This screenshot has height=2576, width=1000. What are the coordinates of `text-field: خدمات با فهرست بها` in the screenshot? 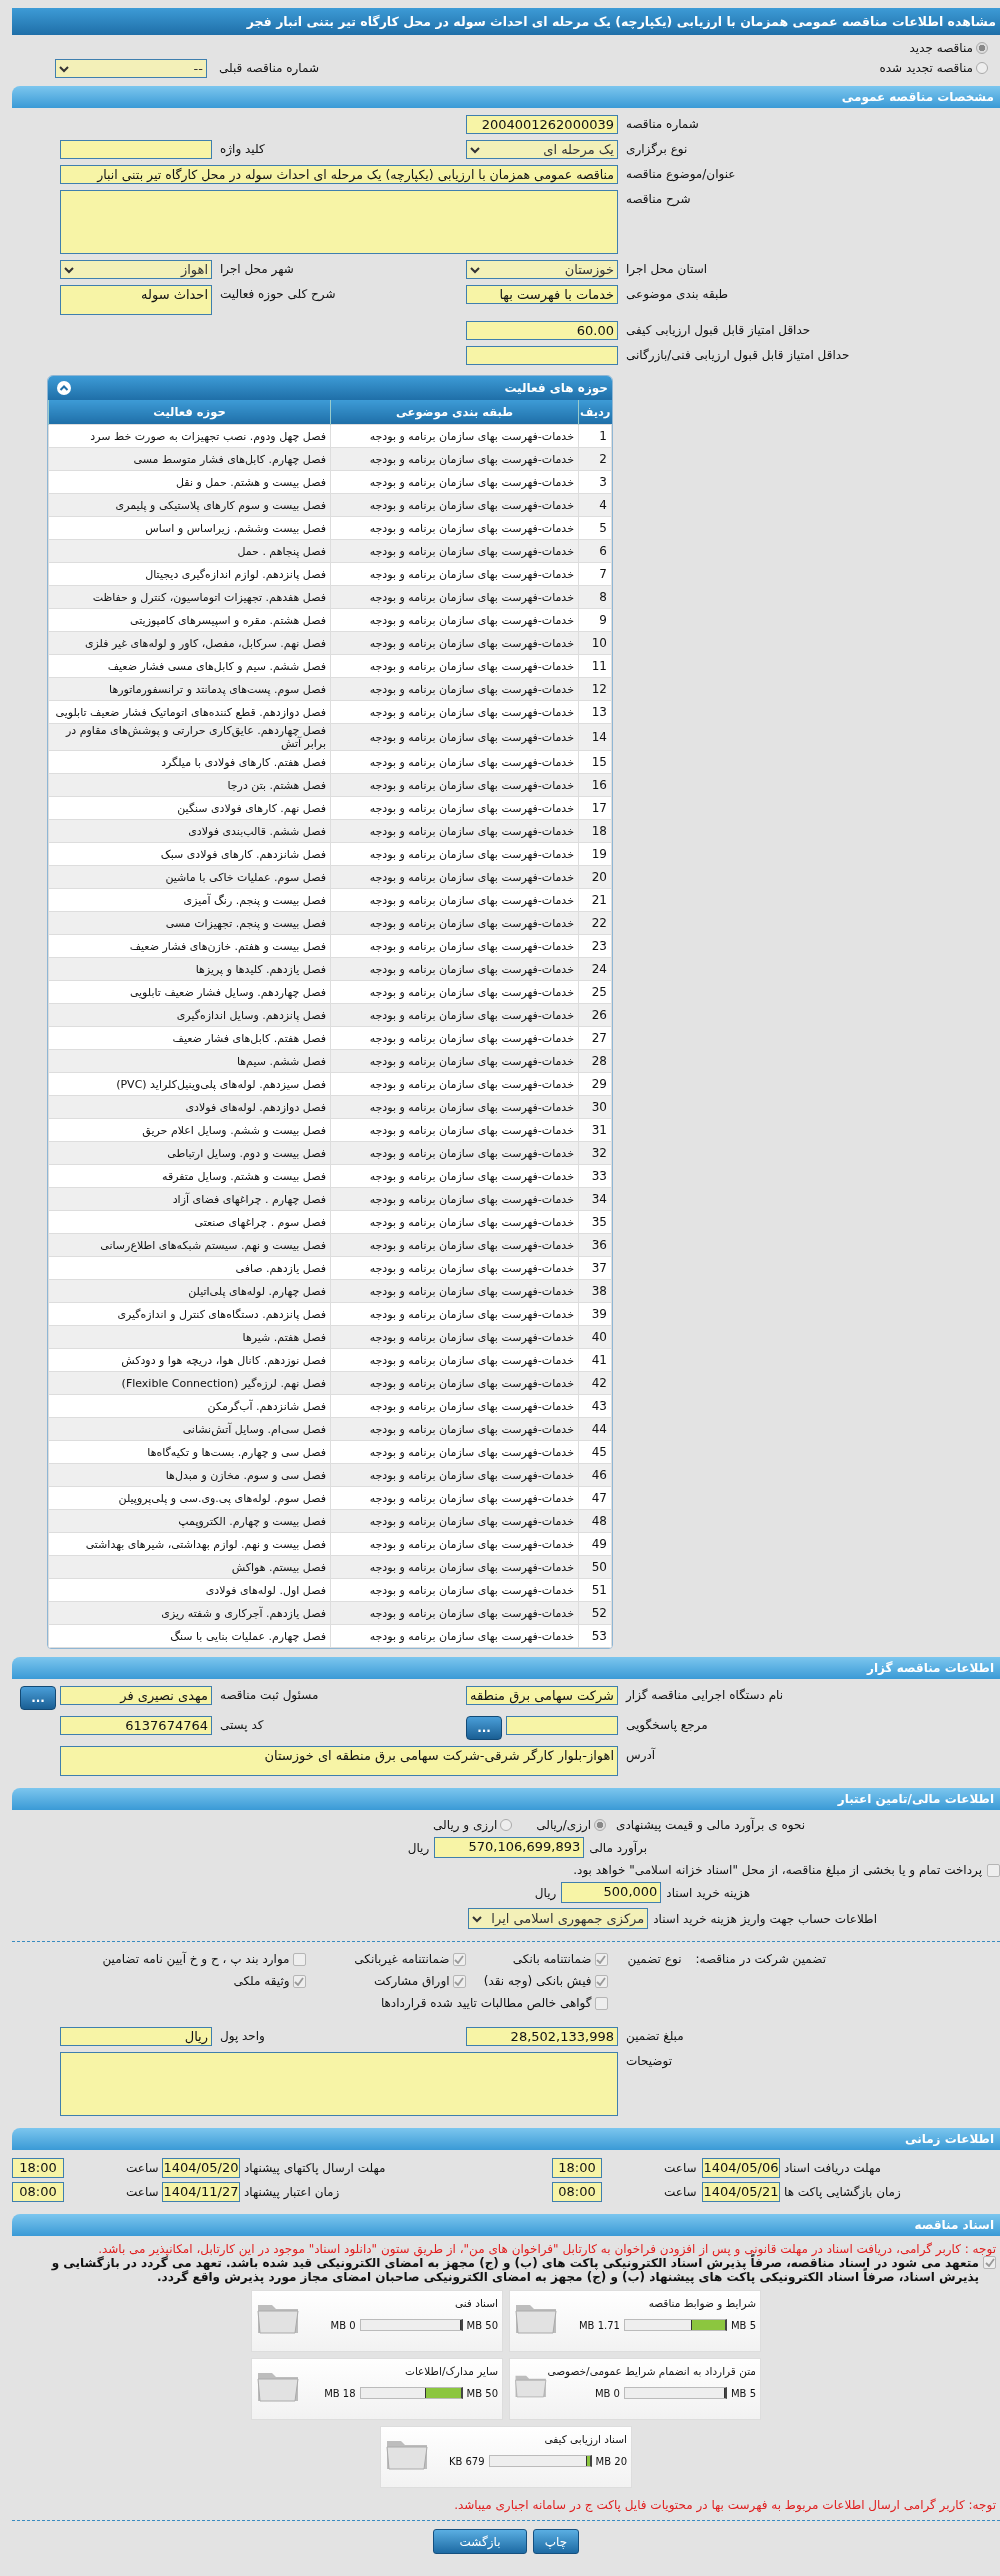 It's located at (542, 294).